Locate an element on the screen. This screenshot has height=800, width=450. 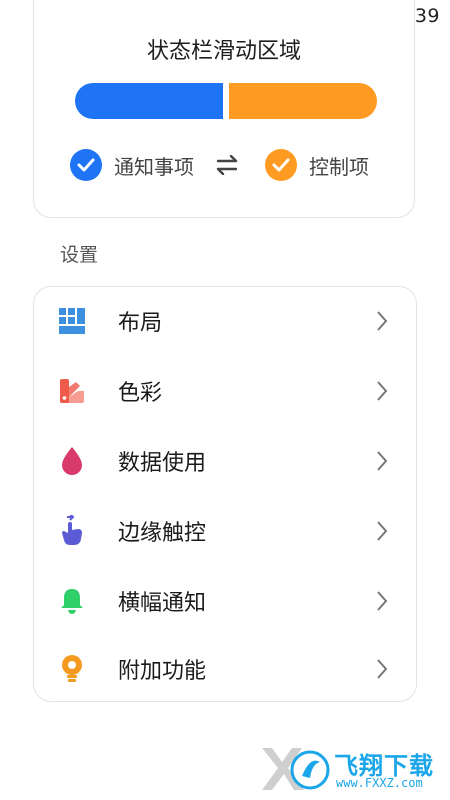
settings-item-label: 附加功能 is located at coordinates (162, 671).